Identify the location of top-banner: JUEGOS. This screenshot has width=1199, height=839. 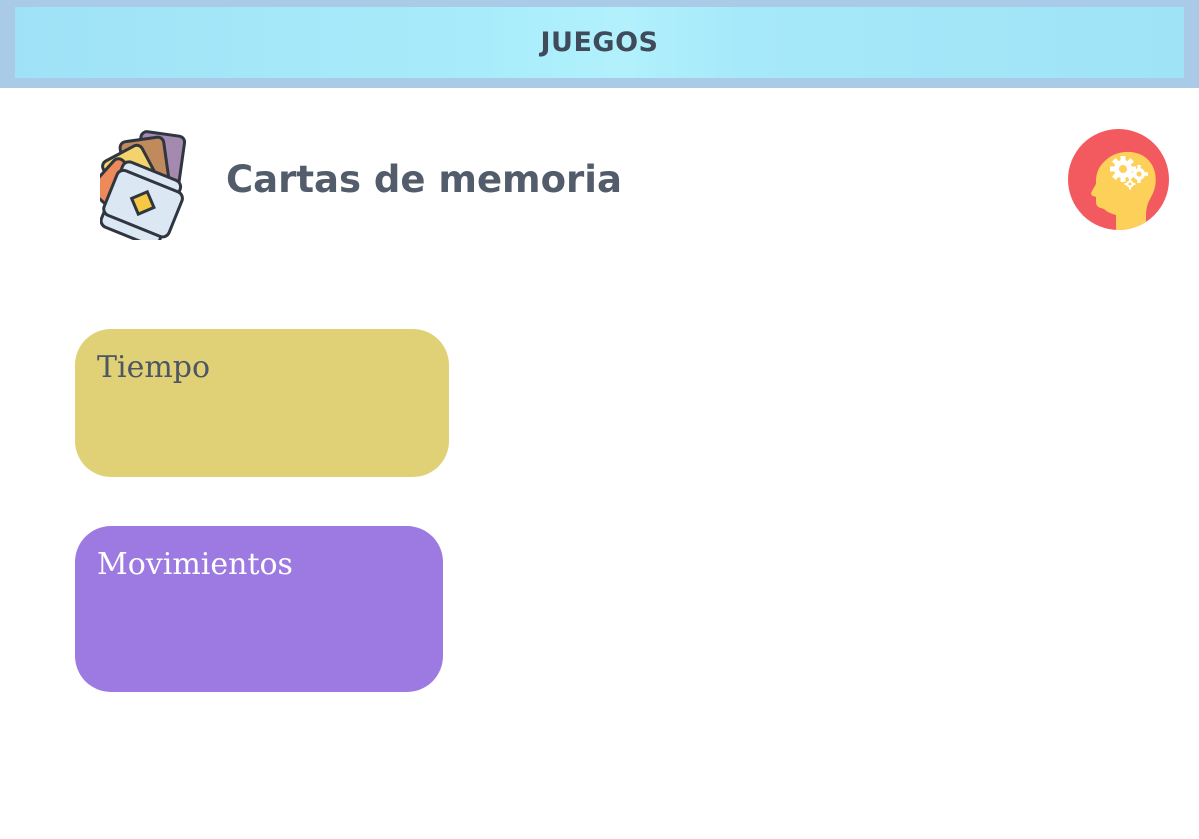
(599, 44).